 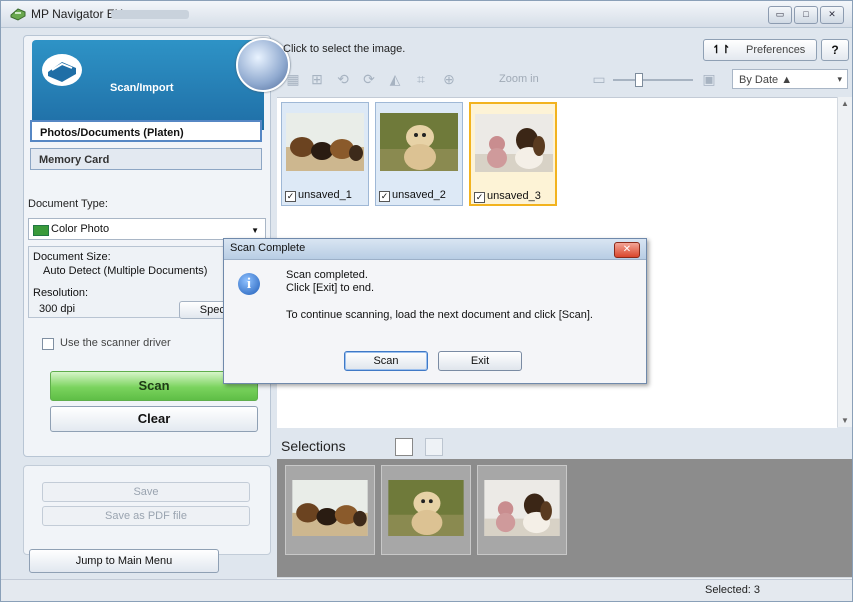 What do you see at coordinates (313, 446) in the screenshot?
I see `selections-title: Selections` at bounding box center [313, 446].